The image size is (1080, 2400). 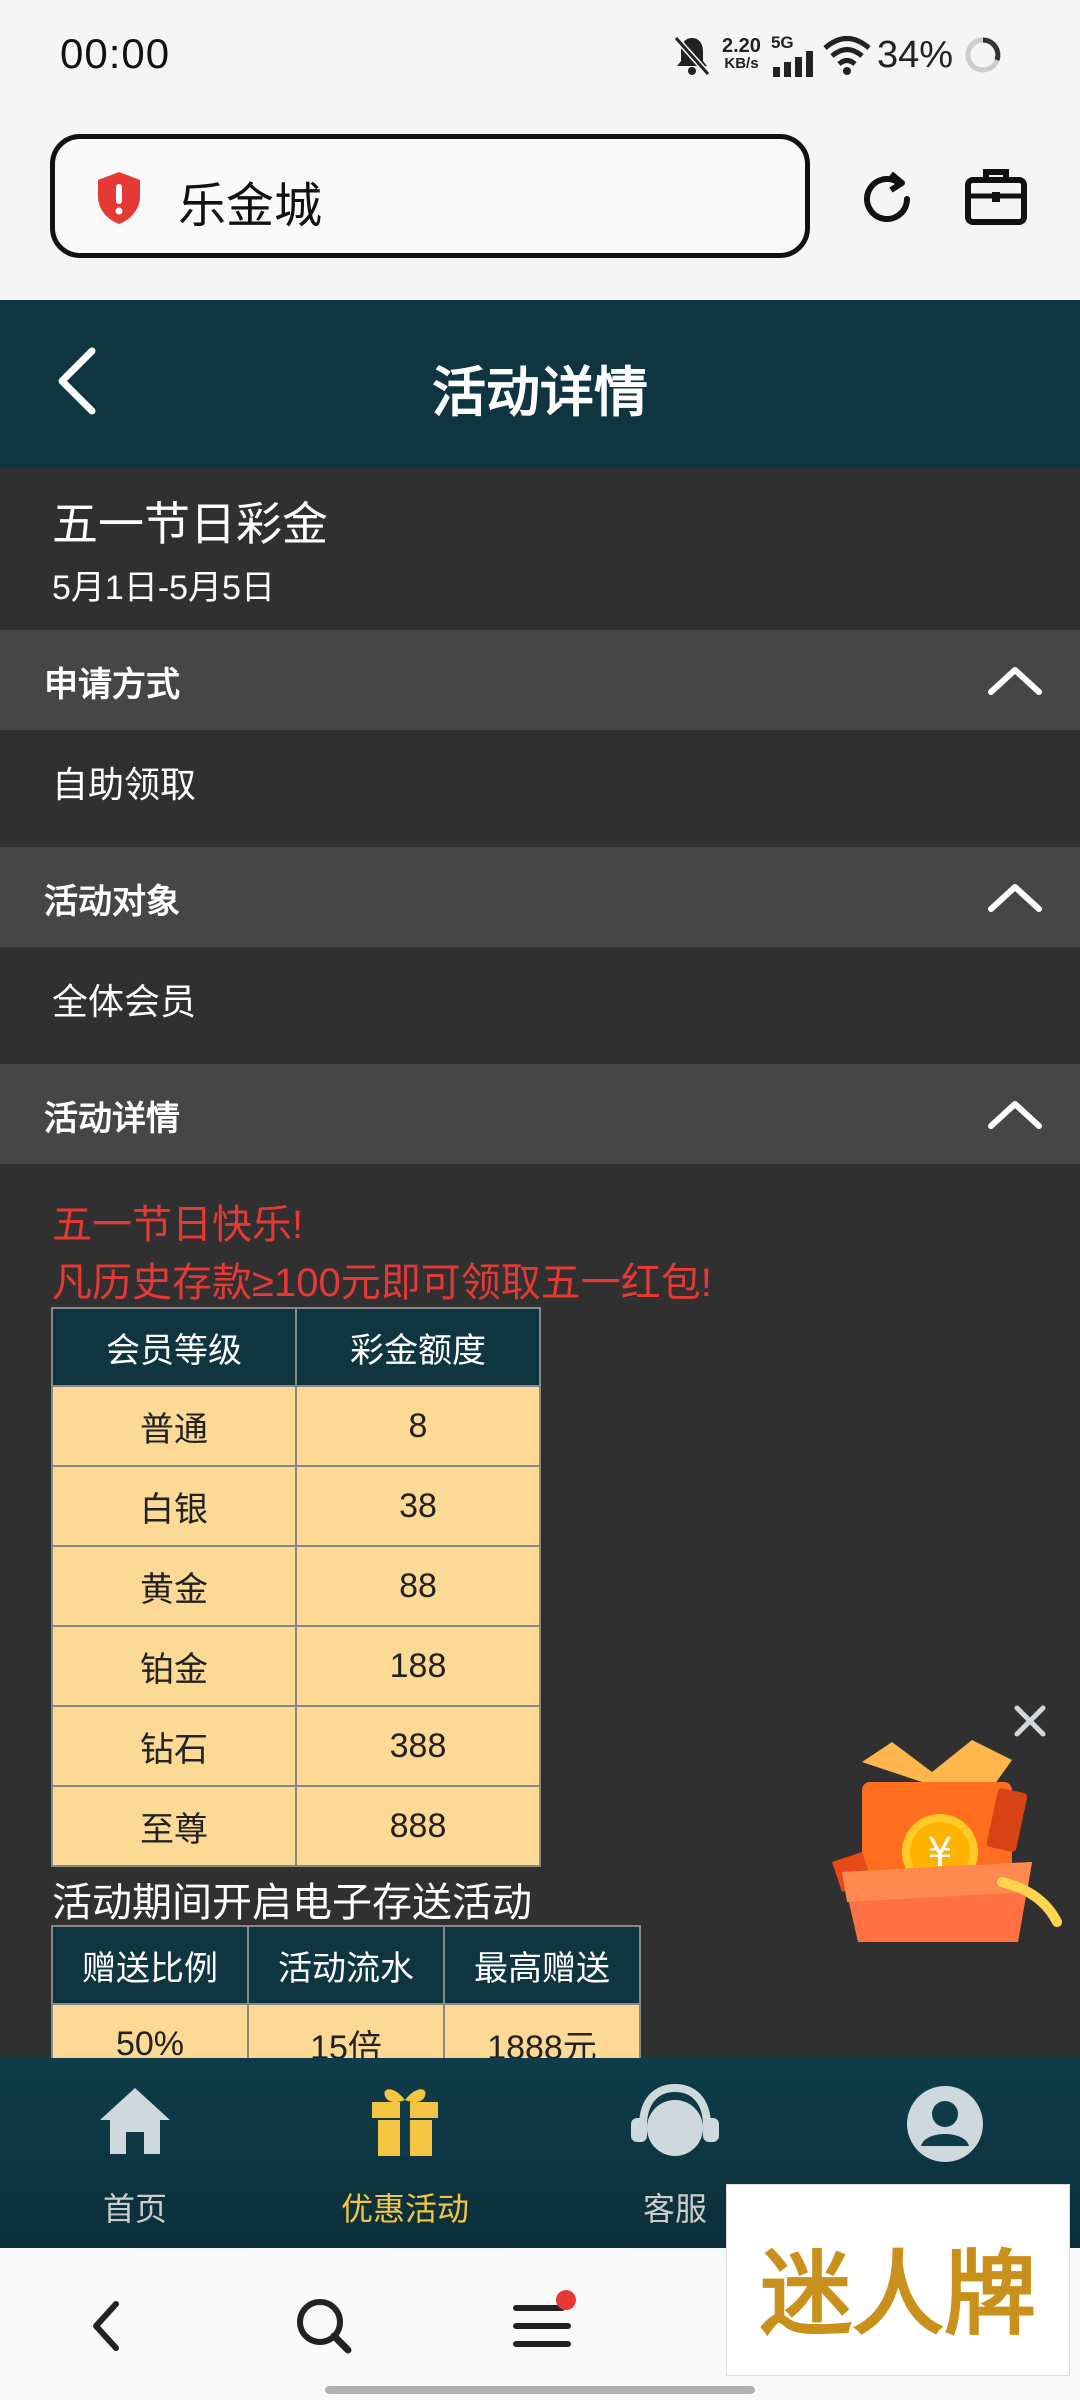 I want to click on url-text: 乐金城, so click(x=250, y=201).